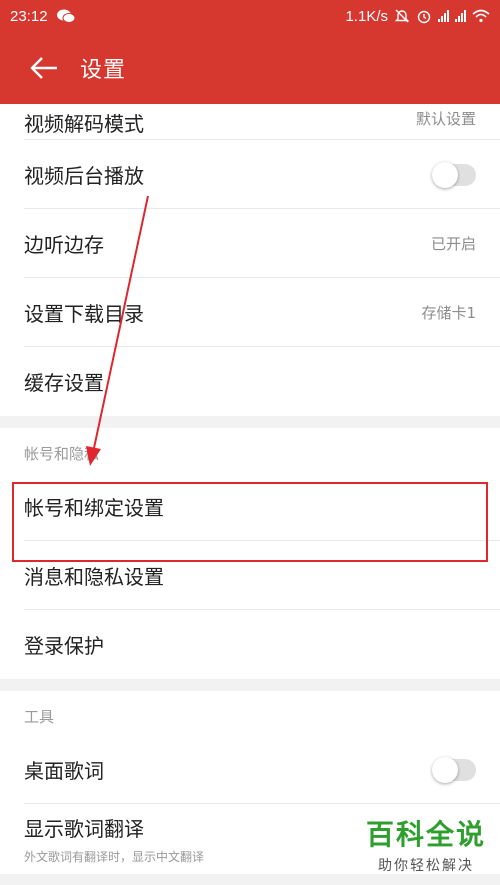 Image resolution: width=500 pixels, height=885 pixels. Describe the element at coordinates (481, 16) in the screenshot. I see `wifi-icon` at that location.